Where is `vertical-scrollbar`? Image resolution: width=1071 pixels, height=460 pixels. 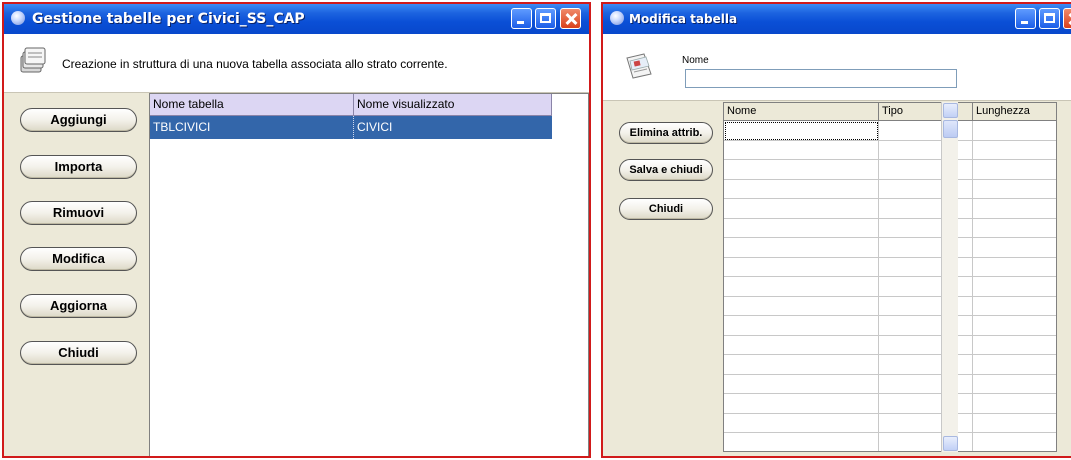
vertical-scrollbar is located at coordinates (949, 277).